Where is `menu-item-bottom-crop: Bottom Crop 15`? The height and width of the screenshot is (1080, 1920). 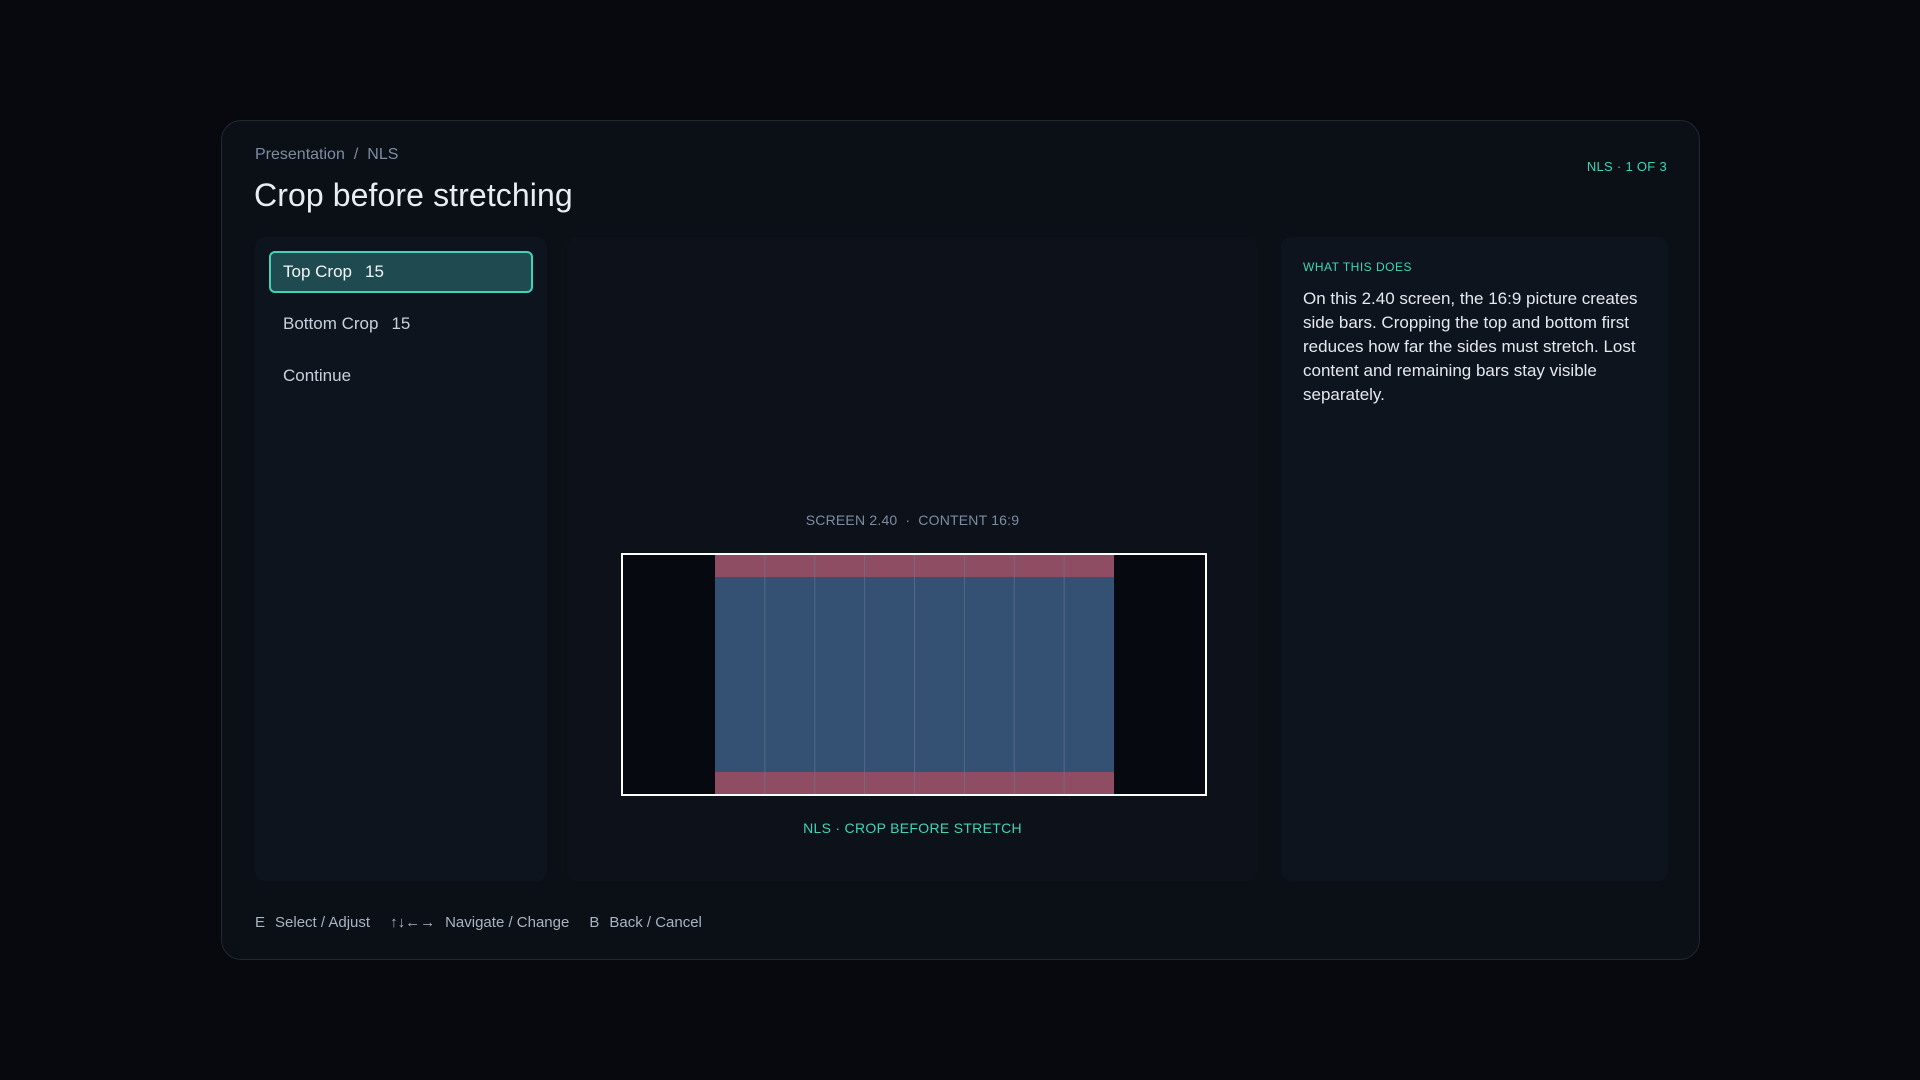 menu-item-bottom-crop: Bottom Crop 15 is located at coordinates (401, 324).